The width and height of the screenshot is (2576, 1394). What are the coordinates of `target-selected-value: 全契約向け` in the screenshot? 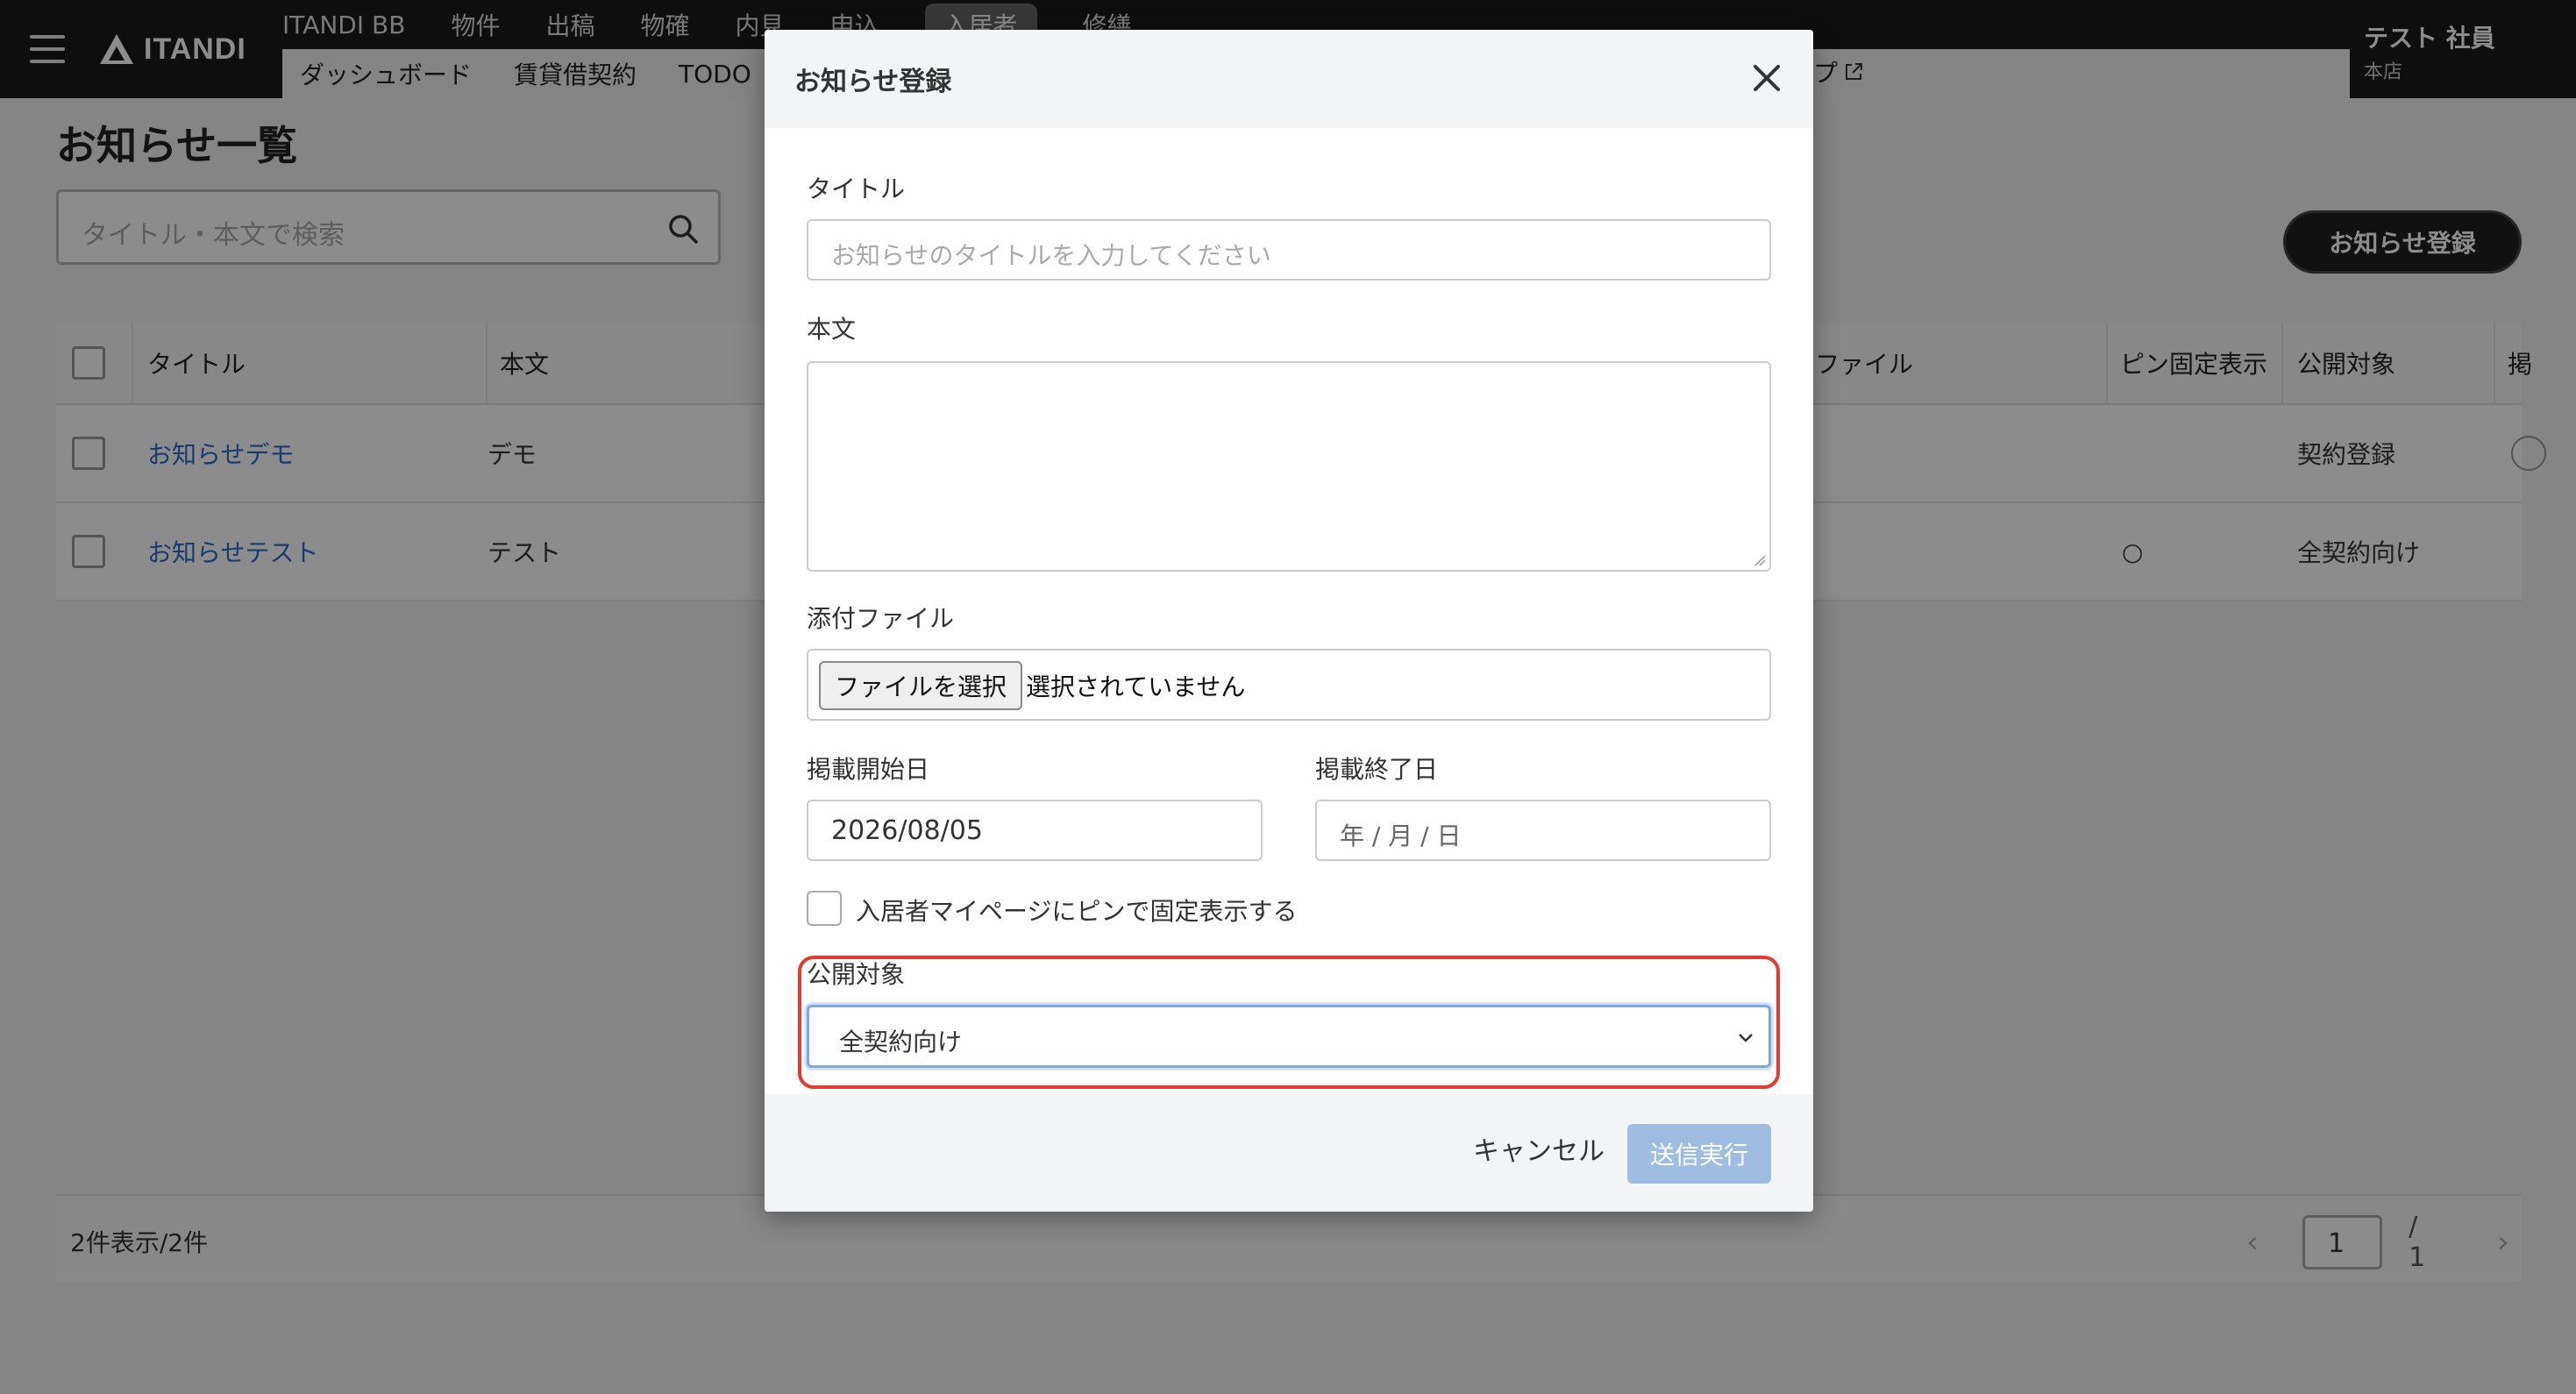 It's located at (901, 1042).